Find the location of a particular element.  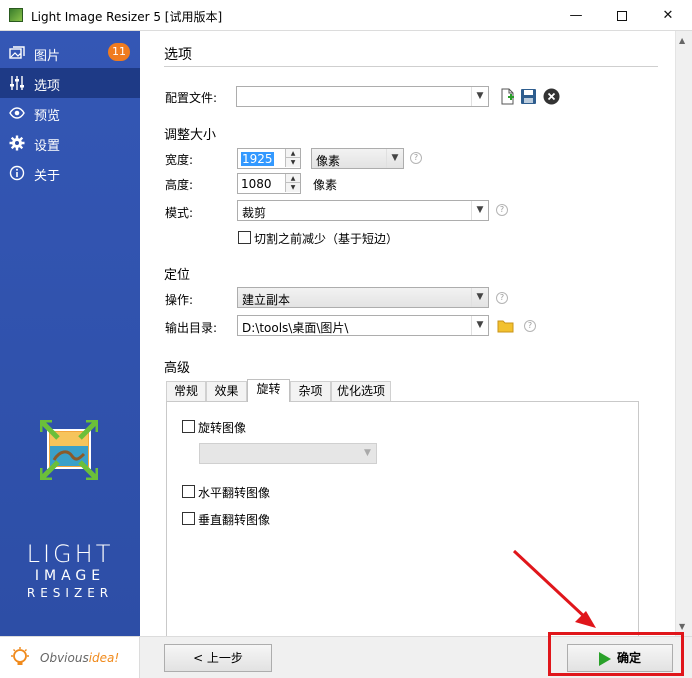

rotation-angle-select: ▼ is located at coordinates (288, 453).